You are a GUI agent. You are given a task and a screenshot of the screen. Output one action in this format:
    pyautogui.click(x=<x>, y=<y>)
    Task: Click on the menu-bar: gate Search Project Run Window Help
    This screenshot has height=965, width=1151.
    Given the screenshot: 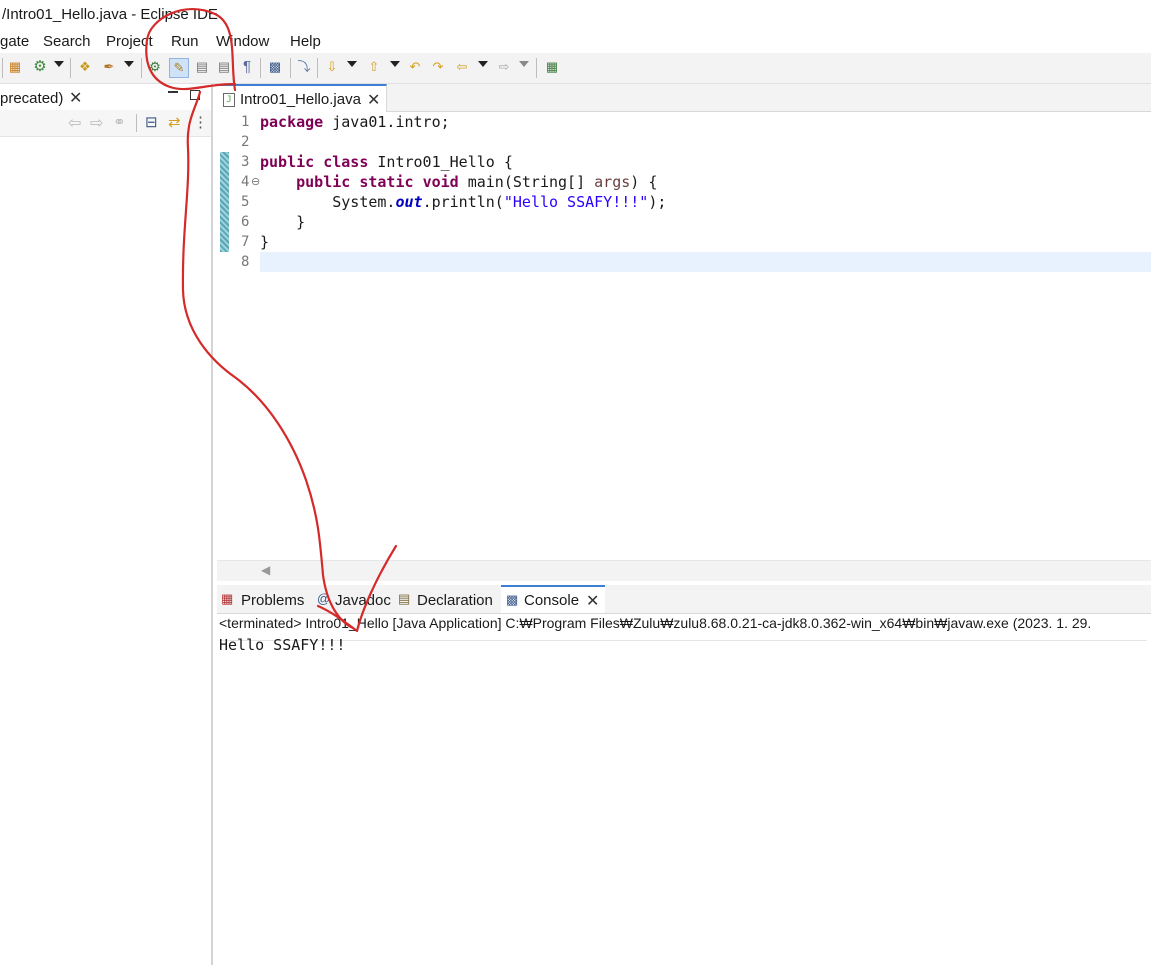 What is the action you would take?
    pyautogui.click(x=575, y=41)
    